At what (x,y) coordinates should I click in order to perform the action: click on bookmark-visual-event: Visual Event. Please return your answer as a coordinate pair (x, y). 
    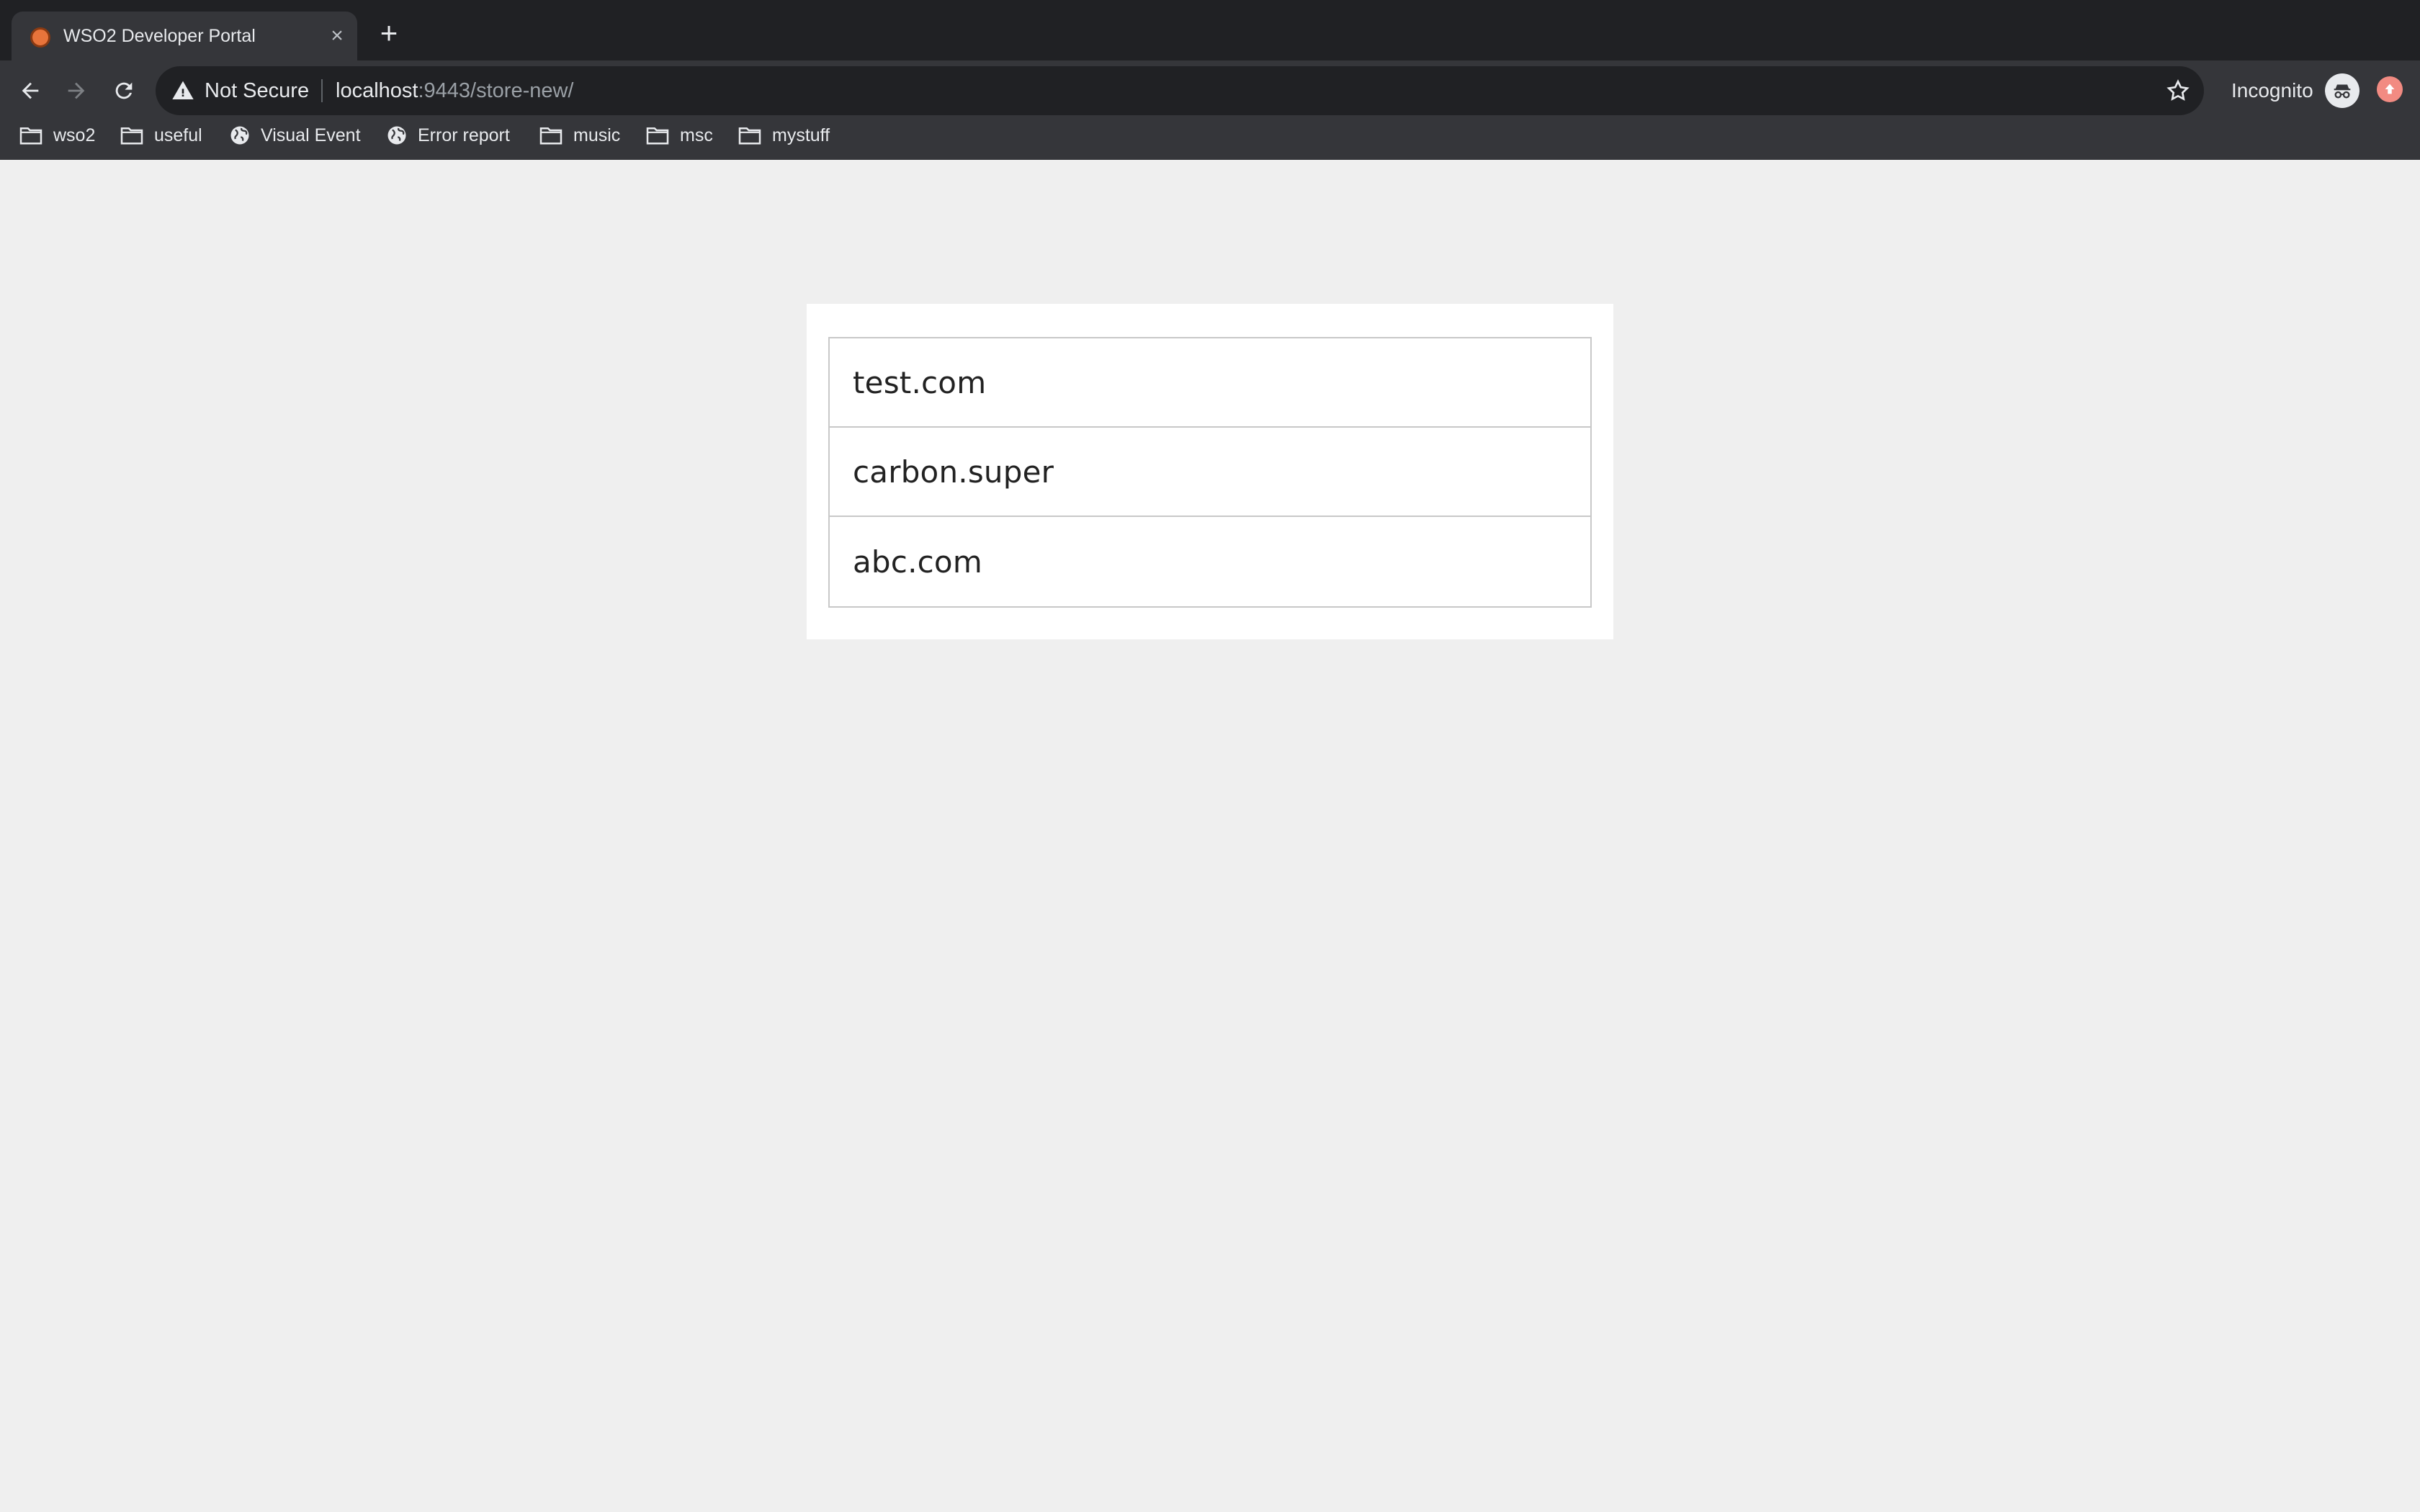
    Looking at the image, I should click on (295, 135).